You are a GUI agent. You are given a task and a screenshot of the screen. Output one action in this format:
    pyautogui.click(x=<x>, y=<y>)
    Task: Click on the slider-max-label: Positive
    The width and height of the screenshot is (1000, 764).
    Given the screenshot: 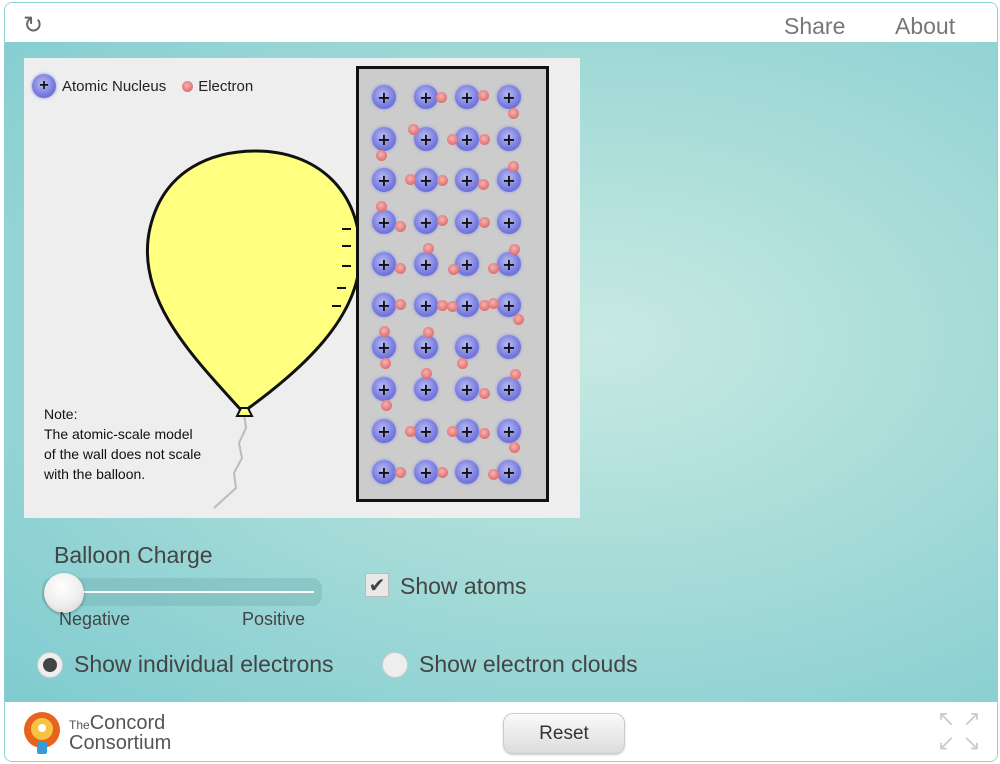 What is the action you would take?
    pyautogui.click(x=274, y=619)
    